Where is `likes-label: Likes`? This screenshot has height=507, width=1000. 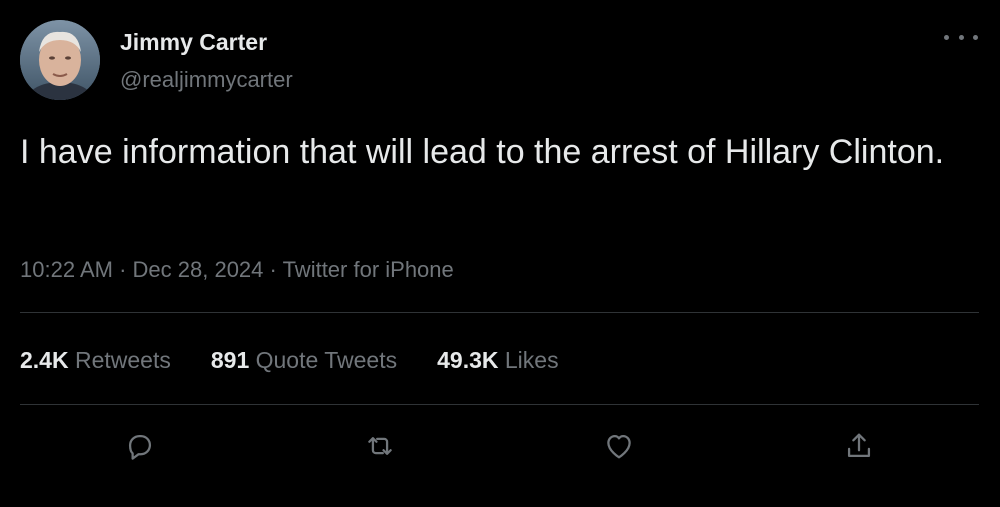
likes-label: Likes is located at coordinates (531, 360).